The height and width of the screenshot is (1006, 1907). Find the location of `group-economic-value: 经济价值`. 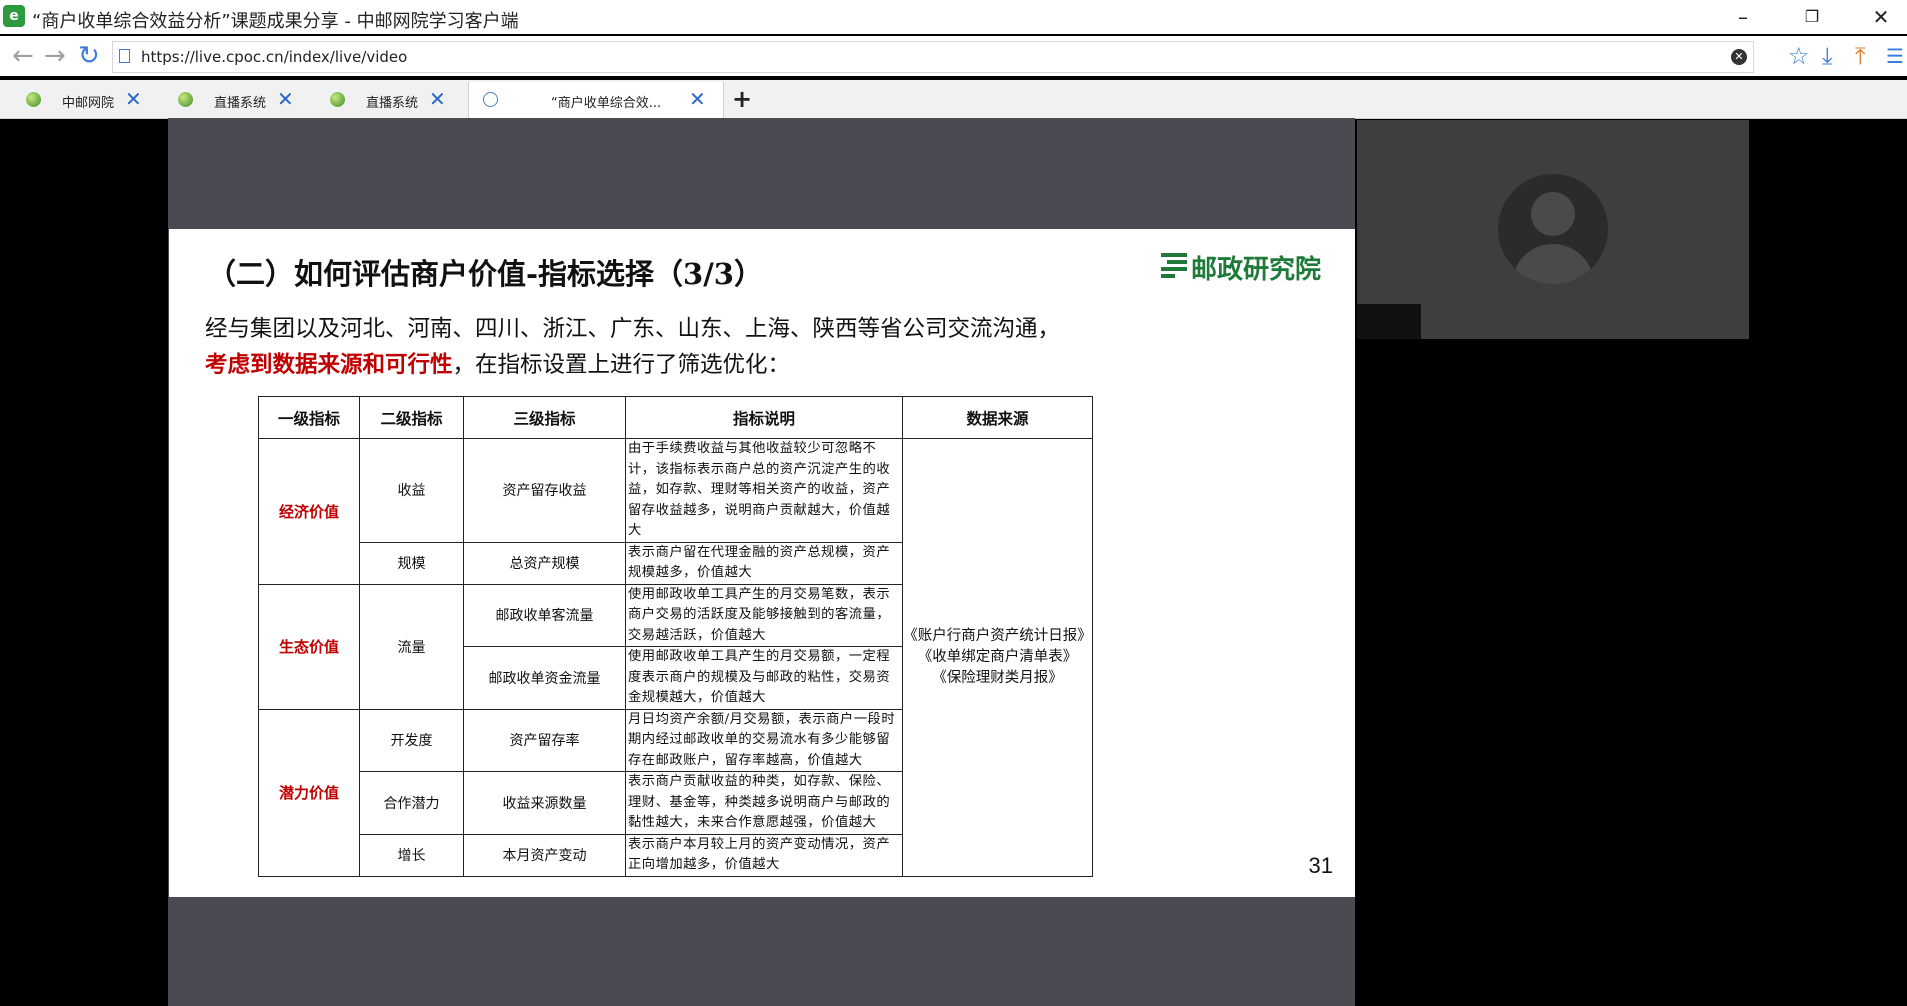

group-economic-value: 经济价值 is located at coordinates (309, 511).